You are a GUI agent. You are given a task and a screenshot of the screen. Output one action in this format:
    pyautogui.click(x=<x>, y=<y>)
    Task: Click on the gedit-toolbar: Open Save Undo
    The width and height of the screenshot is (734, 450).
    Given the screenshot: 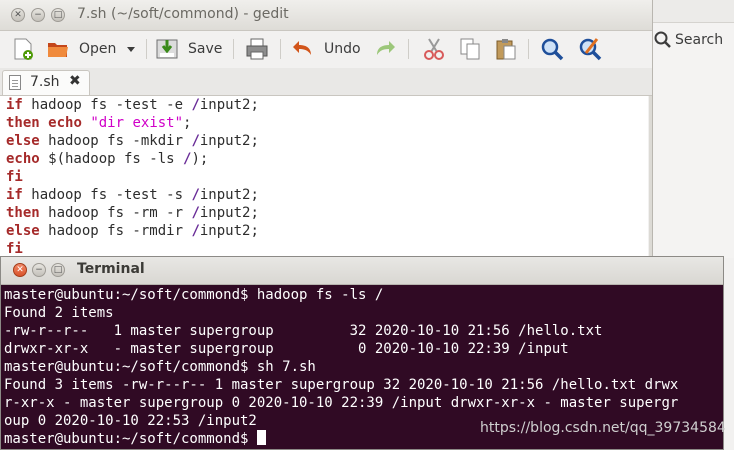 What is the action you would take?
    pyautogui.click(x=326, y=49)
    